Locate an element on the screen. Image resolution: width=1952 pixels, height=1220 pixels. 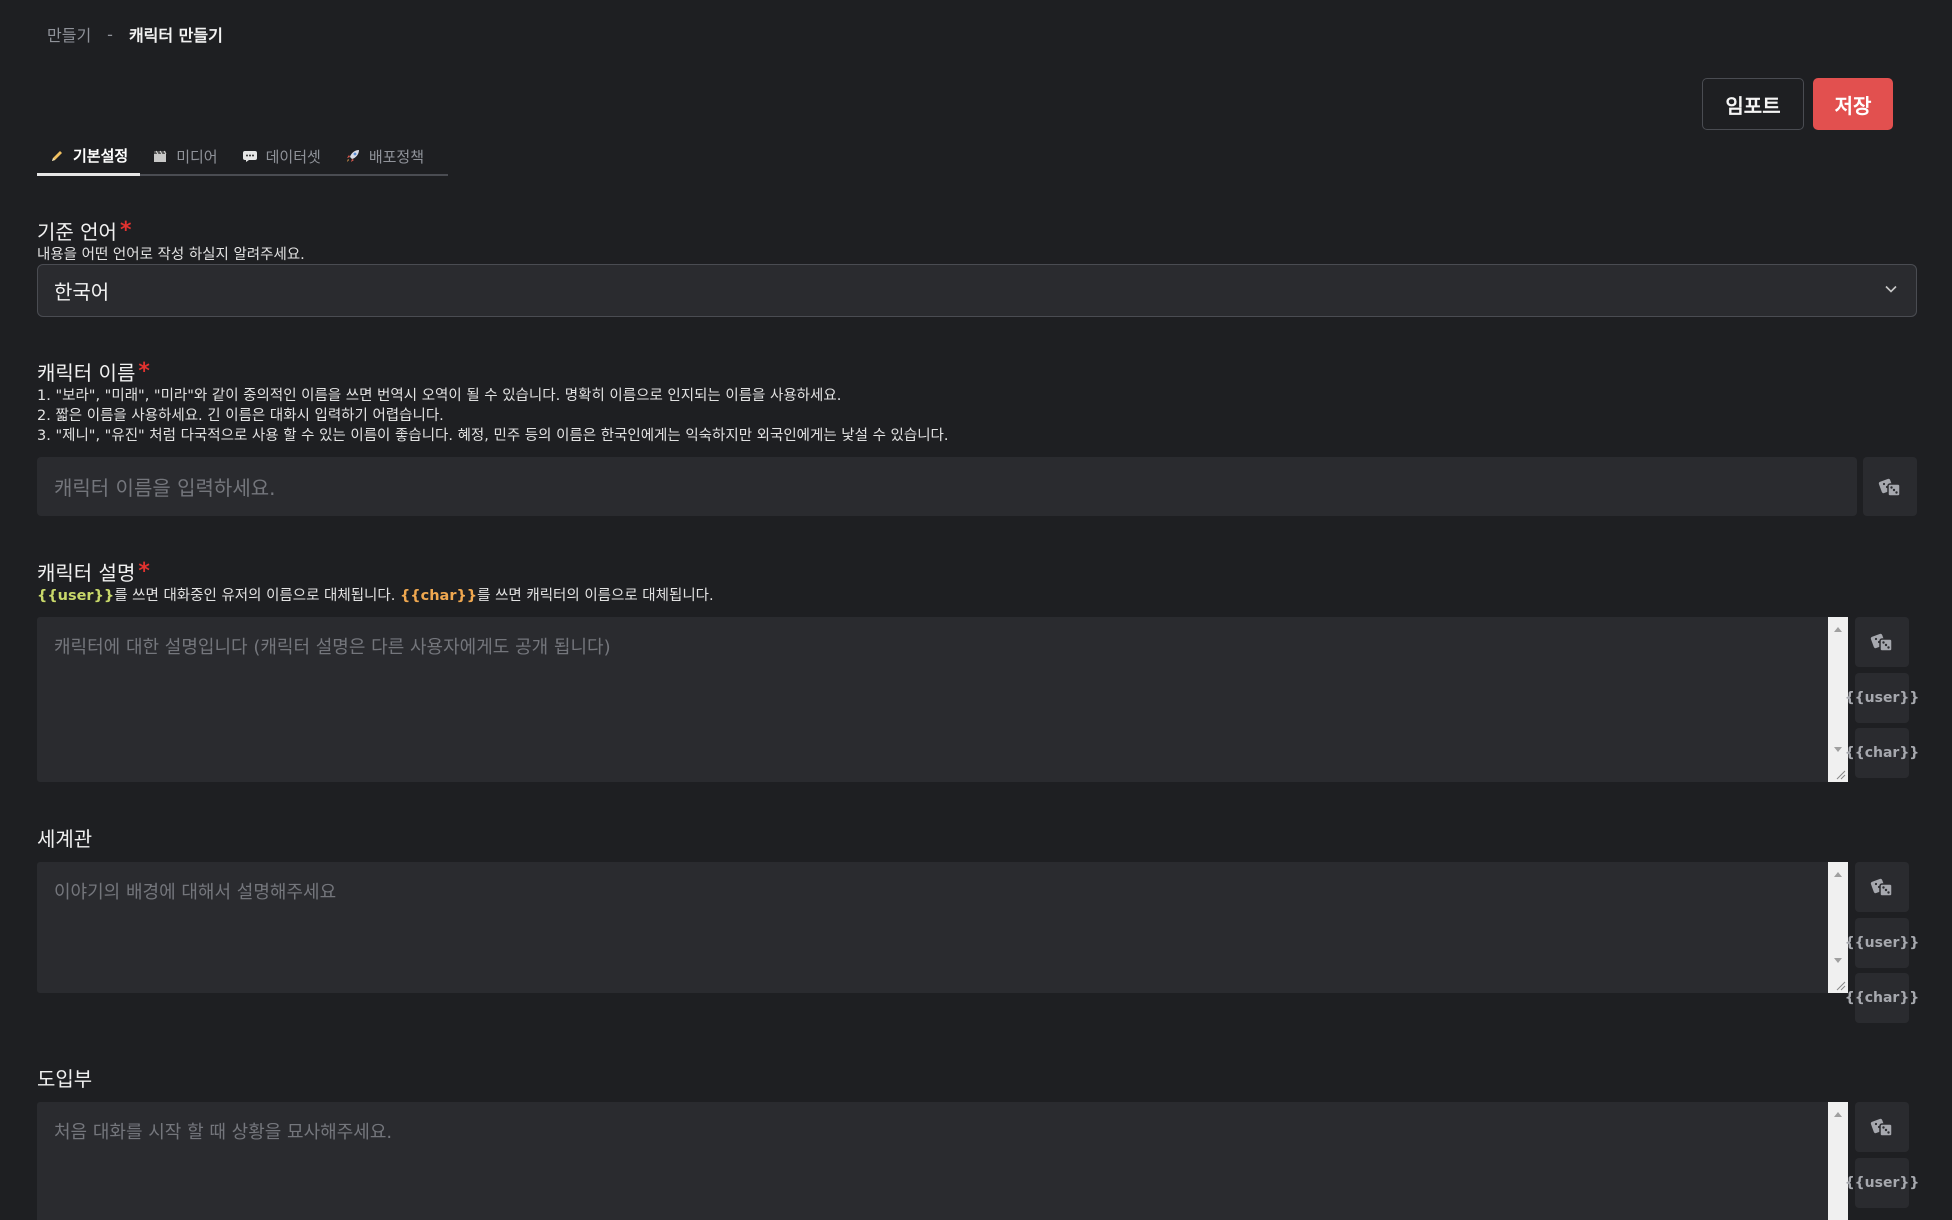
language-section: 기준 언어 * 내용을 어떤 언어로 작성 하실지 알려주세요. is located at coordinates (977, 240).